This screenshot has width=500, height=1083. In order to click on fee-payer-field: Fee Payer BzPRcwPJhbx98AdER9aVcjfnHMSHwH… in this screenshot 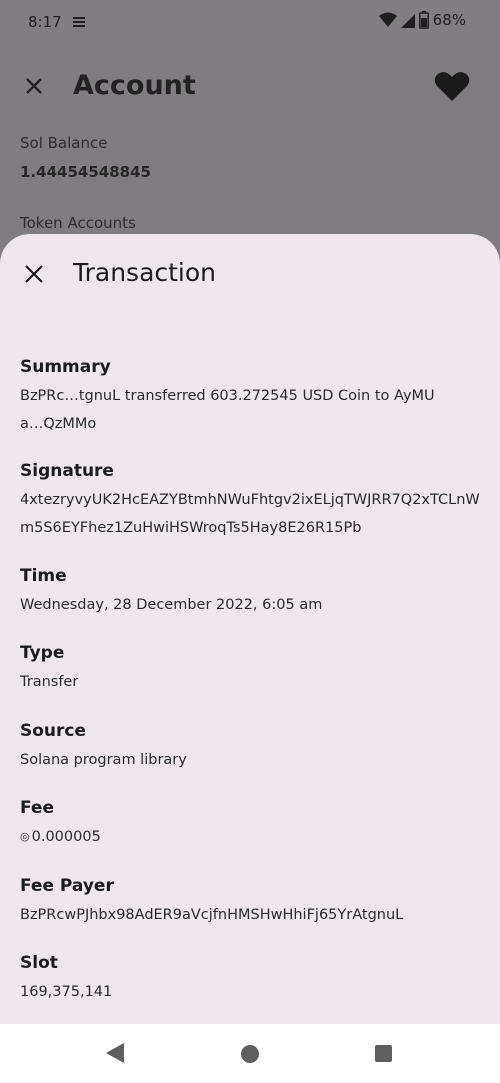, I will do `click(252, 902)`.